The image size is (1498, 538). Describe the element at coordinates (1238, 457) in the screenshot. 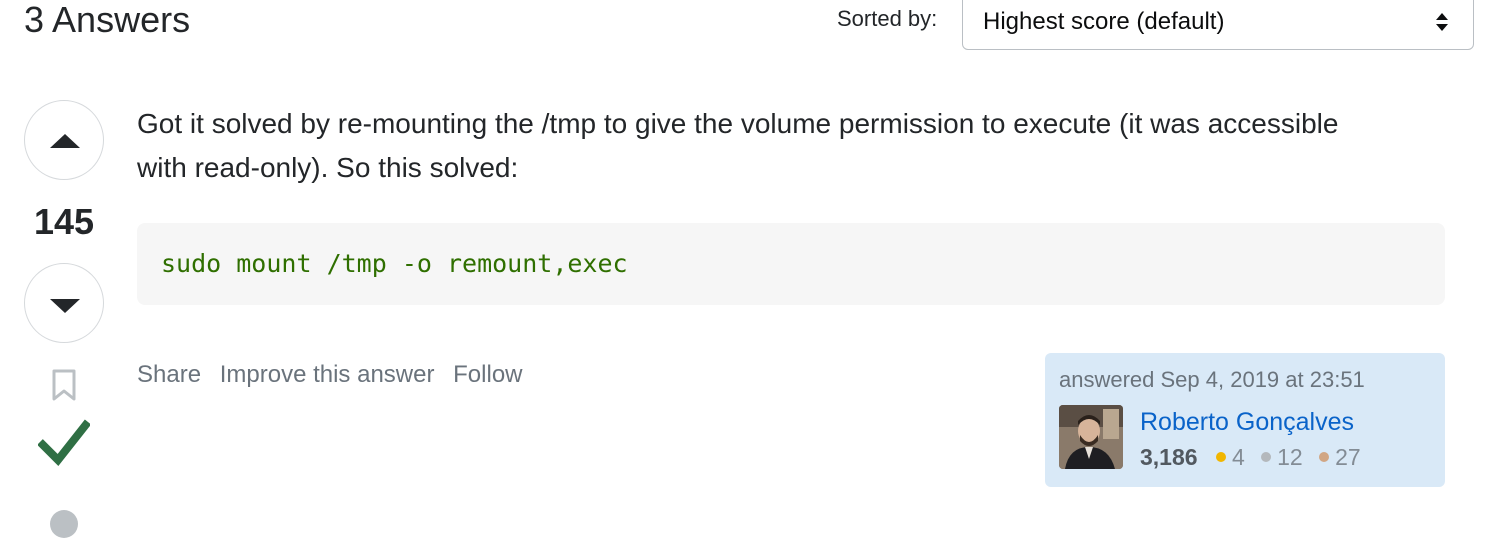

I see `gold-badge-value: 4` at that location.